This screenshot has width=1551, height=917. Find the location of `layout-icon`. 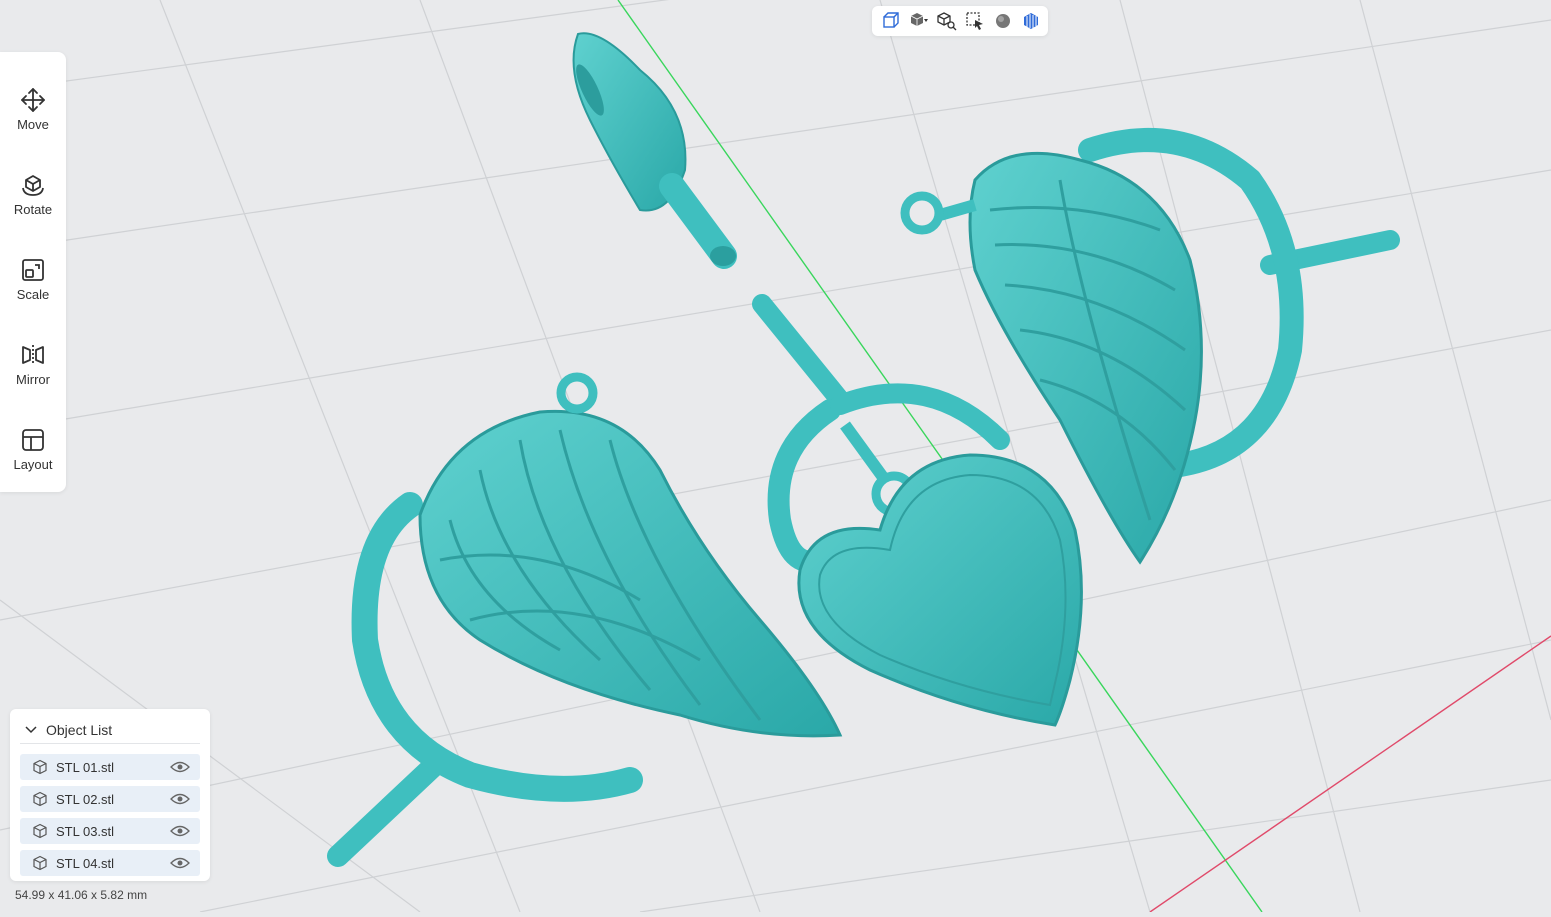

layout-icon is located at coordinates (33, 440).